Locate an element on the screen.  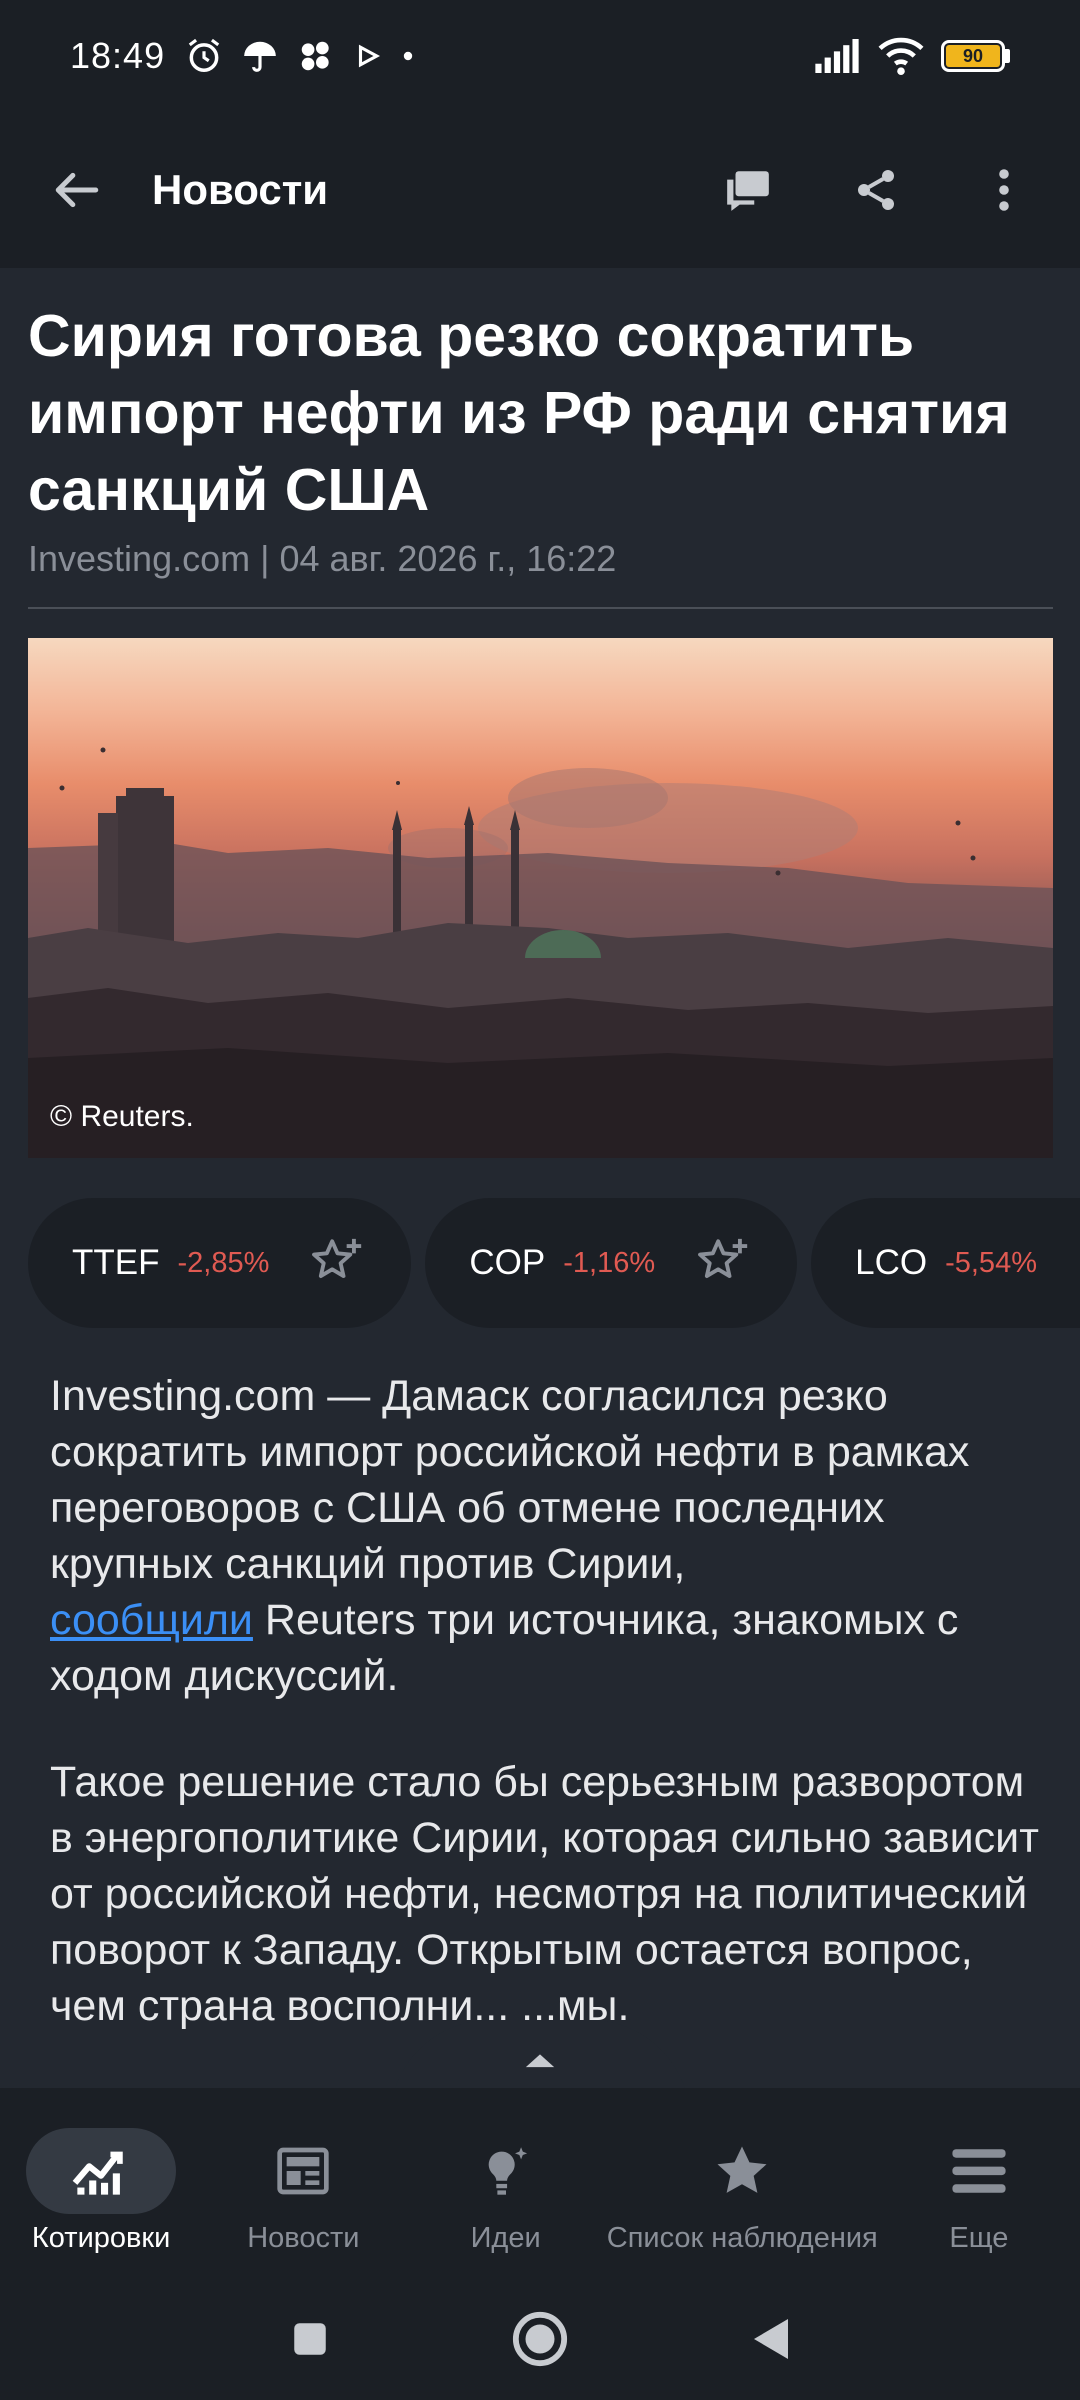
battery-level: 90 is located at coordinates (973, 56).